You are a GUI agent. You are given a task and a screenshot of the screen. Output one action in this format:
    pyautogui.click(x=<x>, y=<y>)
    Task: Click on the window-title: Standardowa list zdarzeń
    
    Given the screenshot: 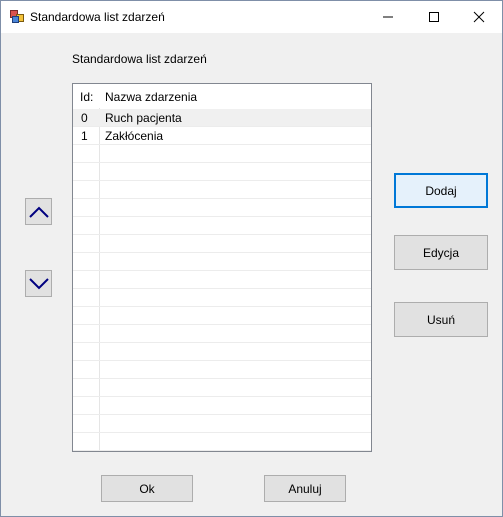 What is the action you would take?
    pyautogui.click(x=97, y=17)
    